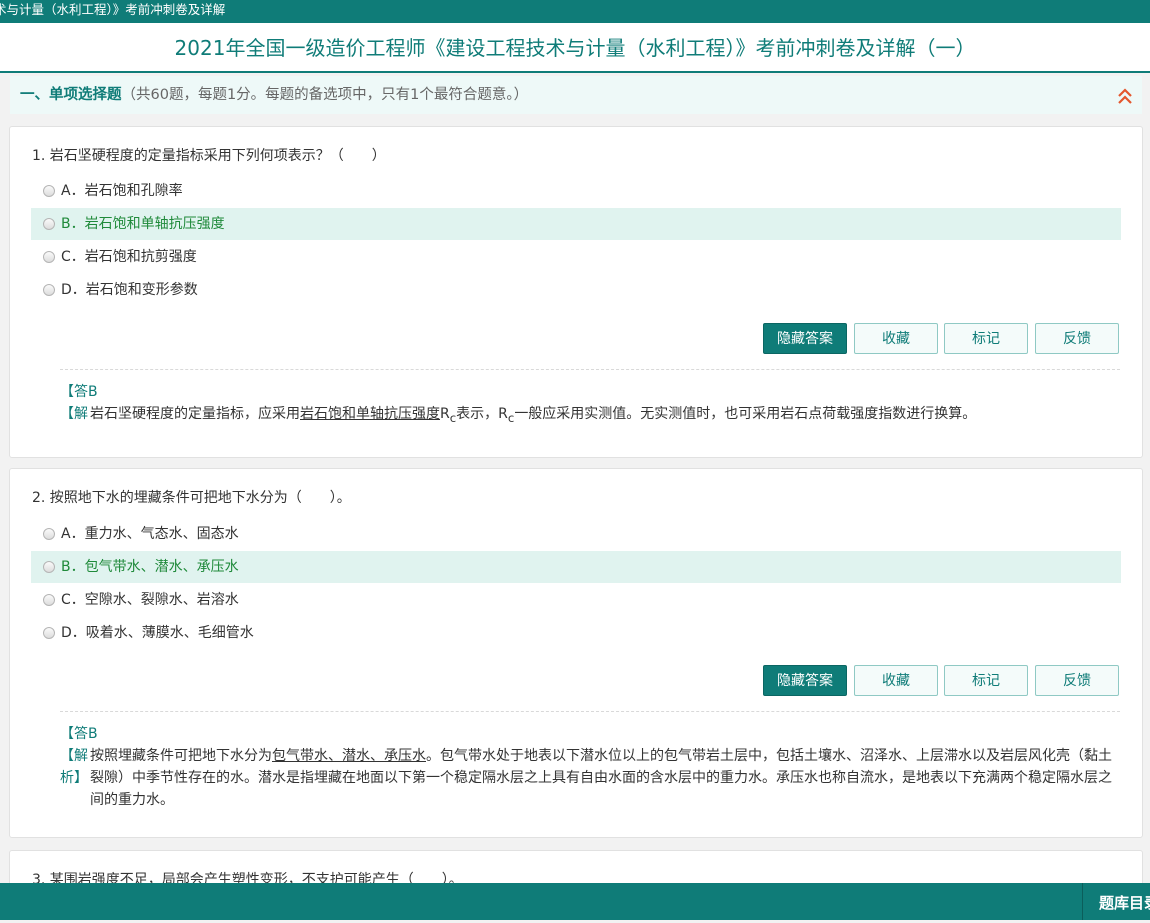 This screenshot has width=1150, height=923. Describe the element at coordinates (576, 600) in the screenshot. I see `option-c: C．空隙水、裂隙水、岩溶水` at that location.